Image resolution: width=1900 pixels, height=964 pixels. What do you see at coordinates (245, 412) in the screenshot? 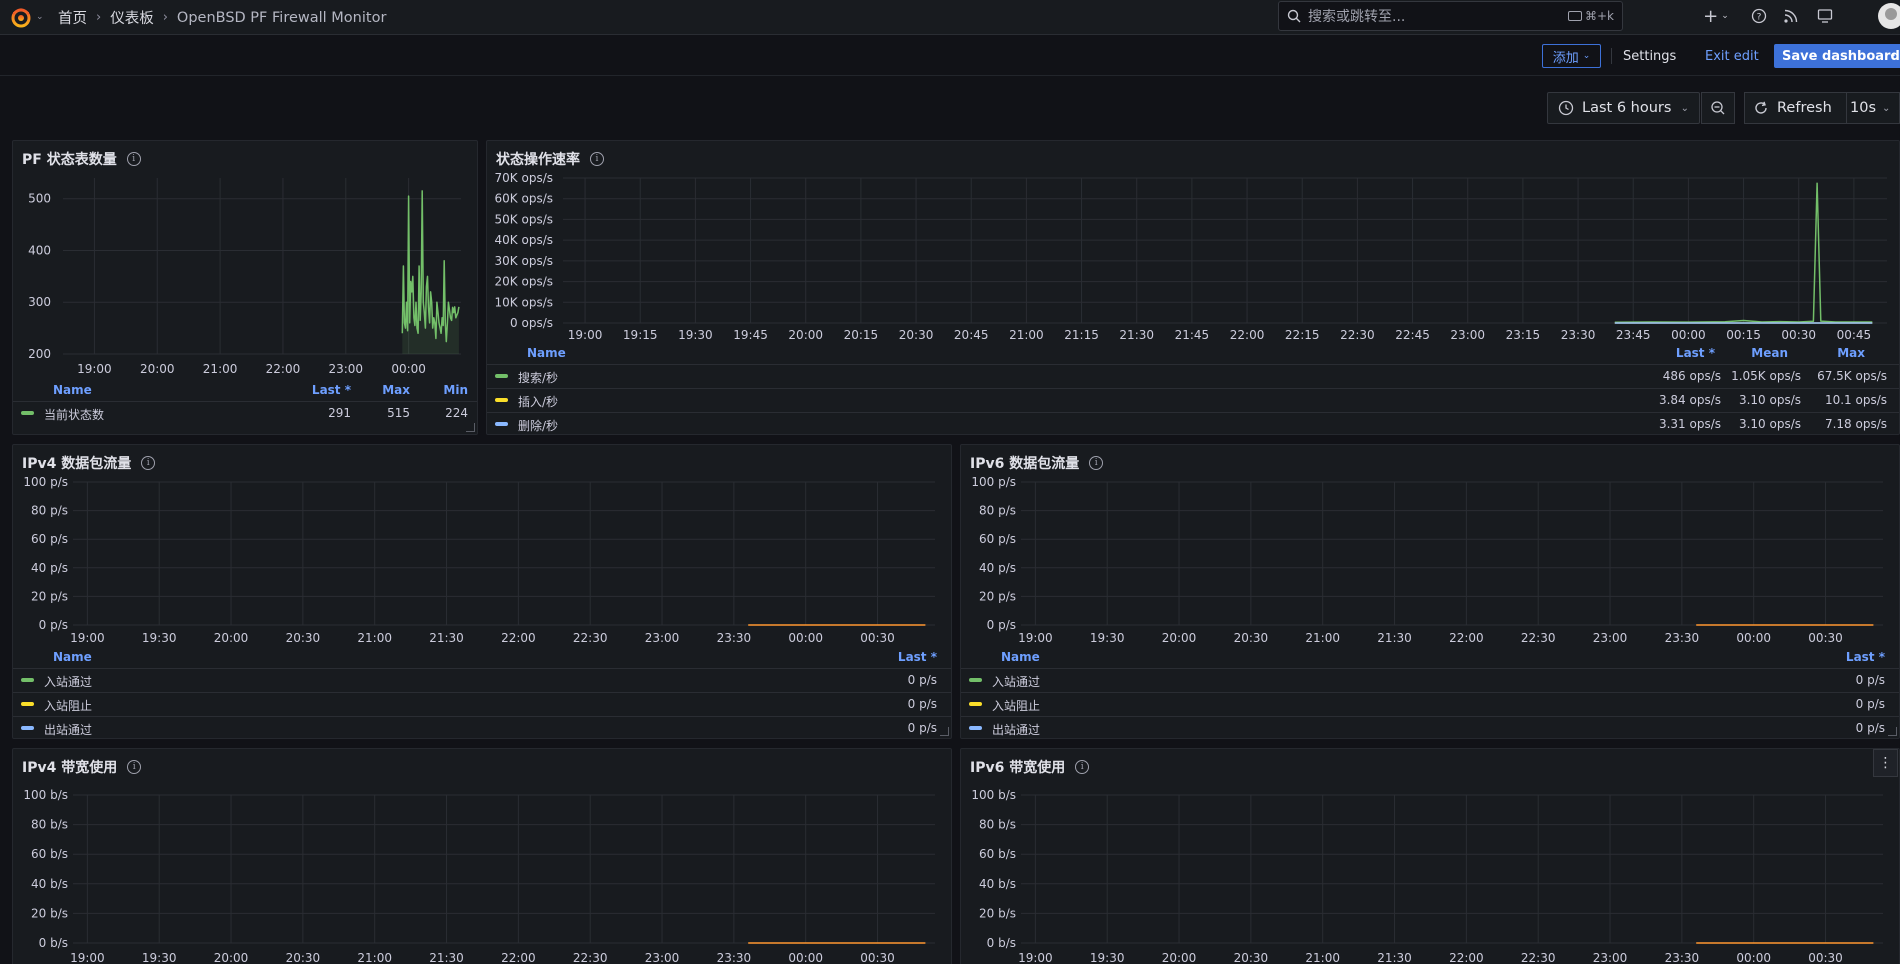
I see `legend-row: 当前状态数 291 515 224` at bounding box center [245, 412].